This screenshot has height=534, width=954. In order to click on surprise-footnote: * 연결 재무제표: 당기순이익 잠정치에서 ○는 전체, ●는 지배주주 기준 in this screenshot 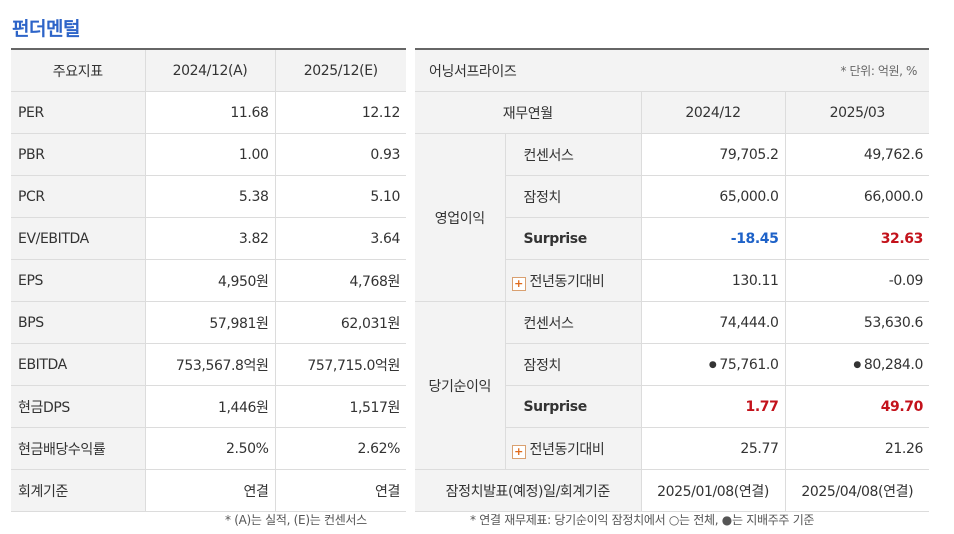, I will do `click(642, 520)`.